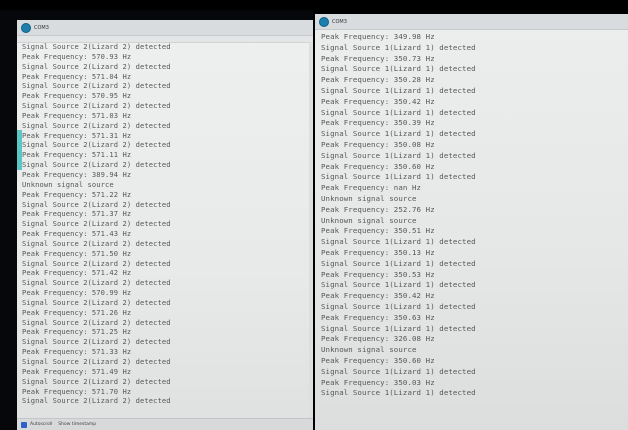 This screenshot has height=430, width=628. What do you see at coordinates (77, 214) in the screenshot?
I see `log-line: Peak Frequency: 571.37 Hz` at bounding box center [77, 214].